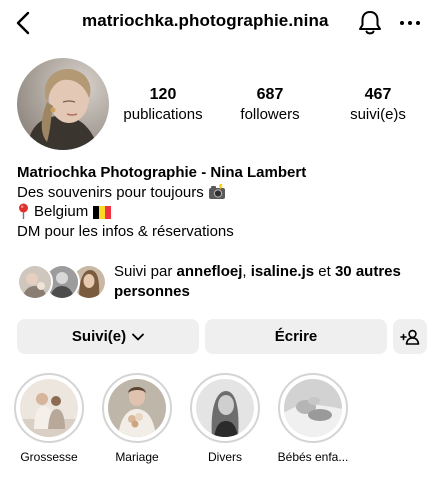  I want to click on location-pin-icon, so click(23, 211).